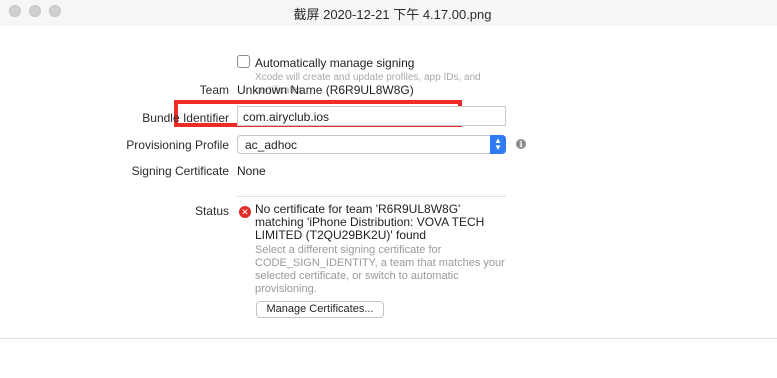 This screenshot has height=378, width=777. What do you see at coordinates (521, 144) in the screenshot?
I see `info-icon: i` at bounding box center [521, 144].